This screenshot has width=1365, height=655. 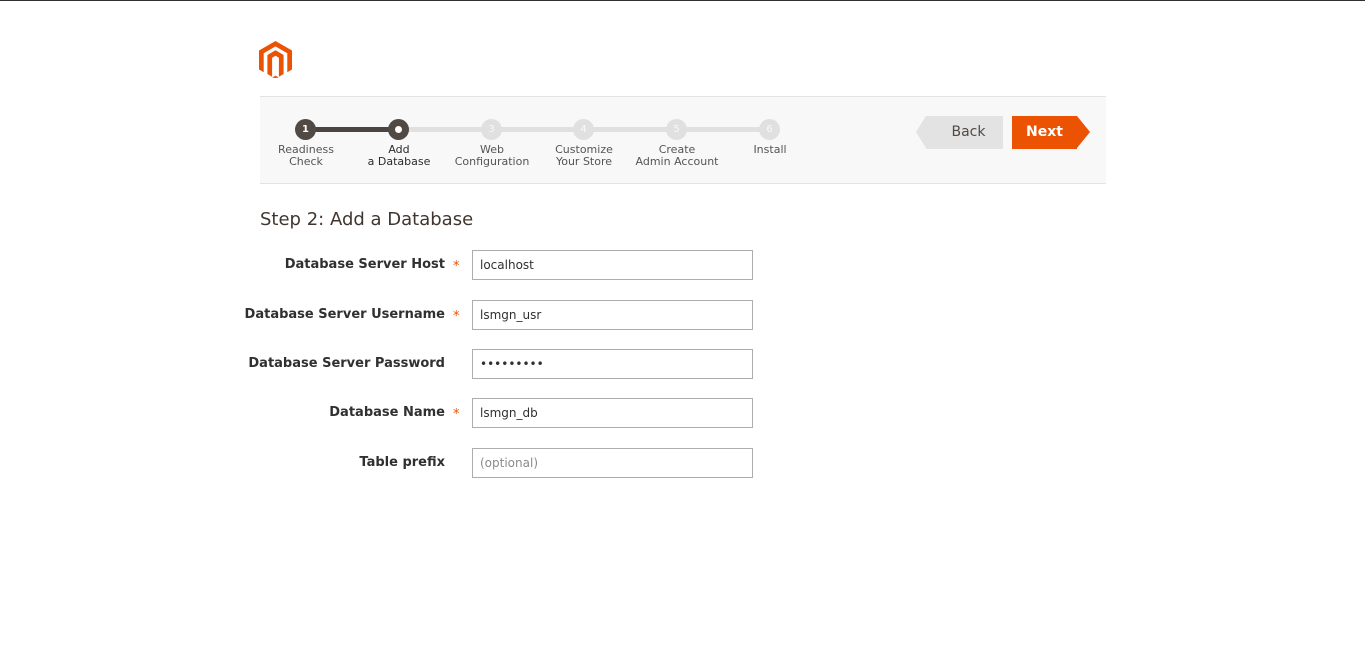 I want to click on field-label: Database Server Password, so click(x=346, y=363).